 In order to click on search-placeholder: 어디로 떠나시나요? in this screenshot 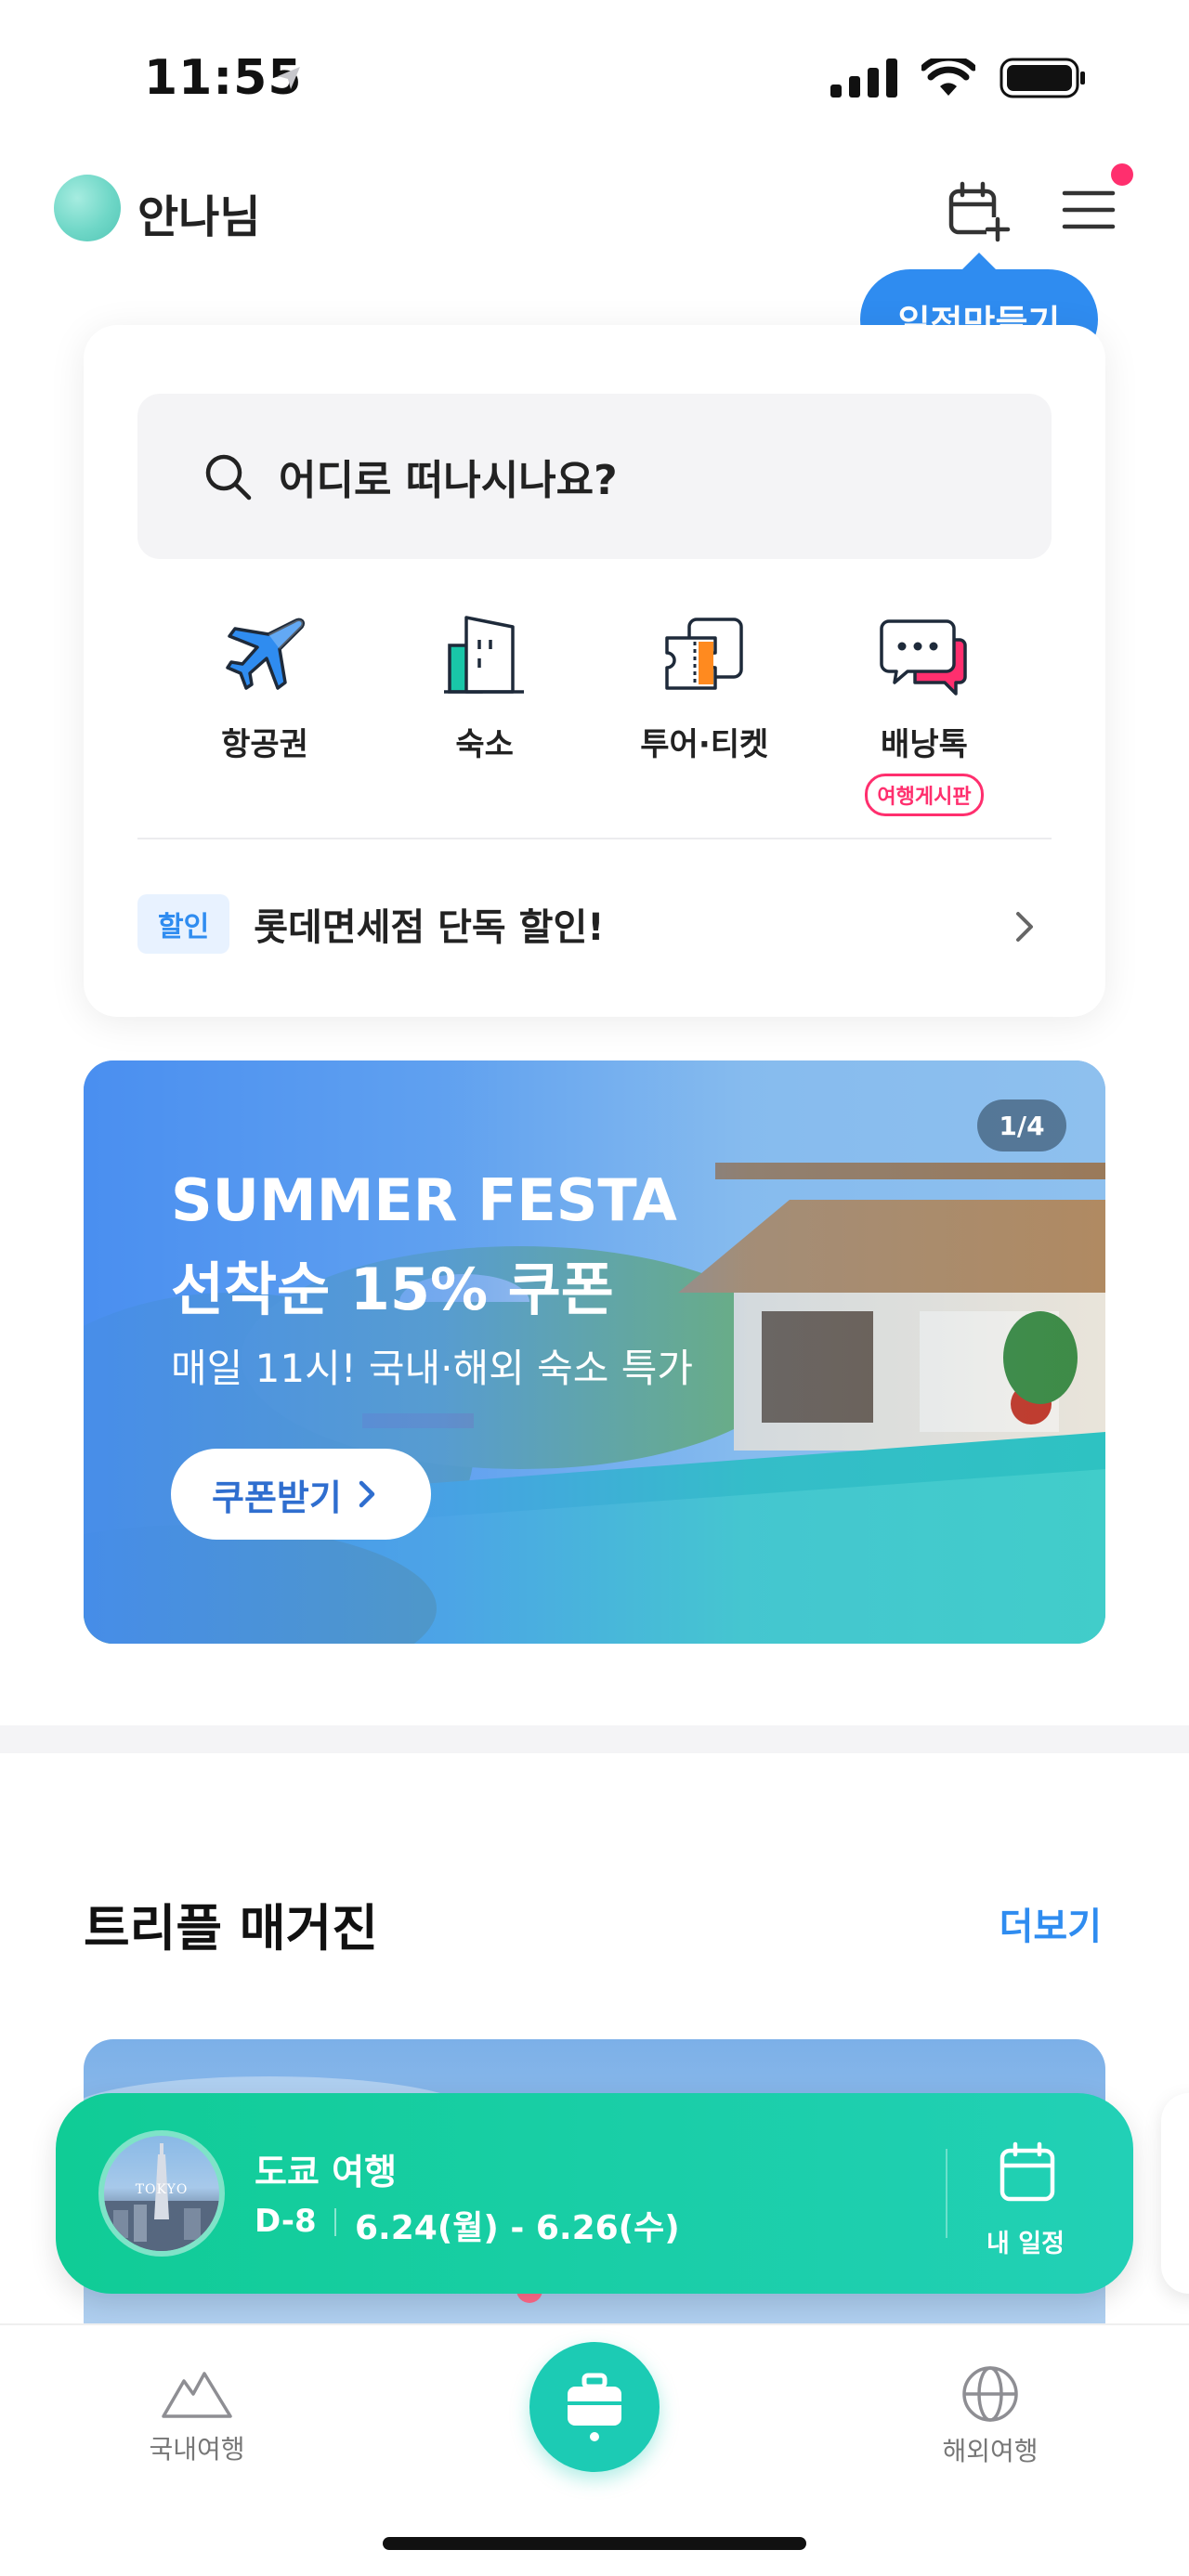, I will do `click(448, 481)`.